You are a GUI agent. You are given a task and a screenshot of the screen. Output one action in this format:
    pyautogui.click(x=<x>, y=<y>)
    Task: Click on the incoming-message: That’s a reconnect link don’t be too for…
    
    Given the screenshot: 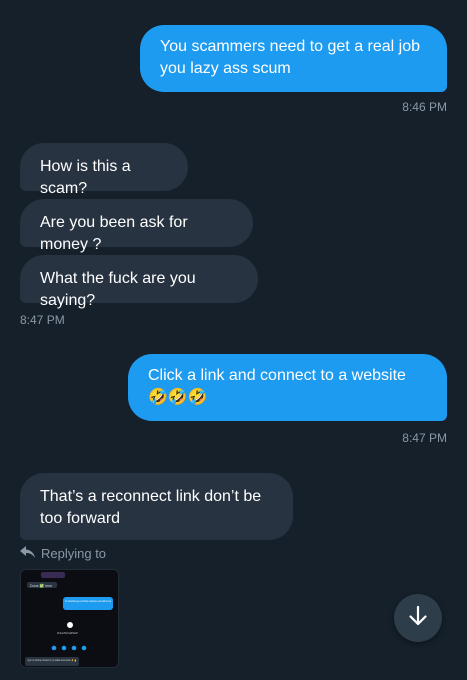 What is the action you would take?
    pyautogui.click(x=156, y=506)
    